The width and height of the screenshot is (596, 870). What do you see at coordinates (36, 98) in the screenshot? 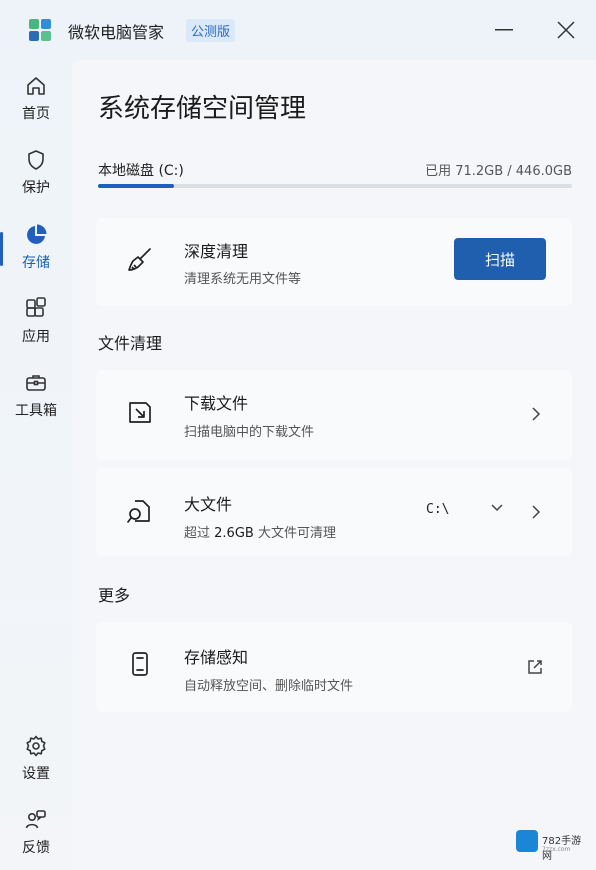
I see `sidebar-item-home: 首页` at bounding box center [36, 98].